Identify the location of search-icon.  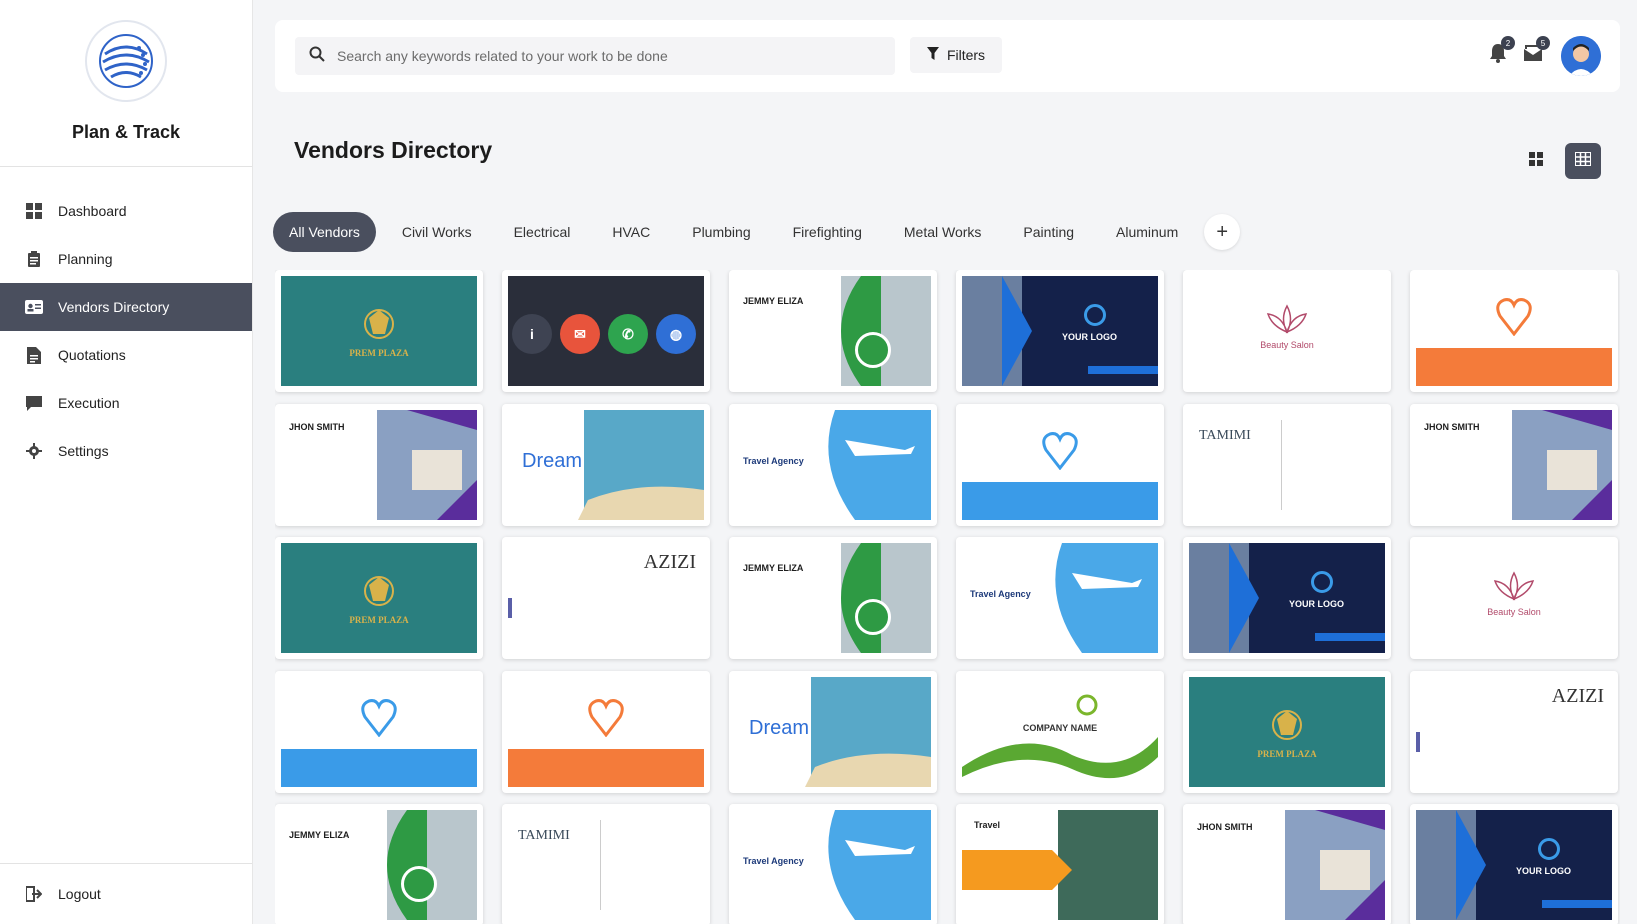
(317, 56).